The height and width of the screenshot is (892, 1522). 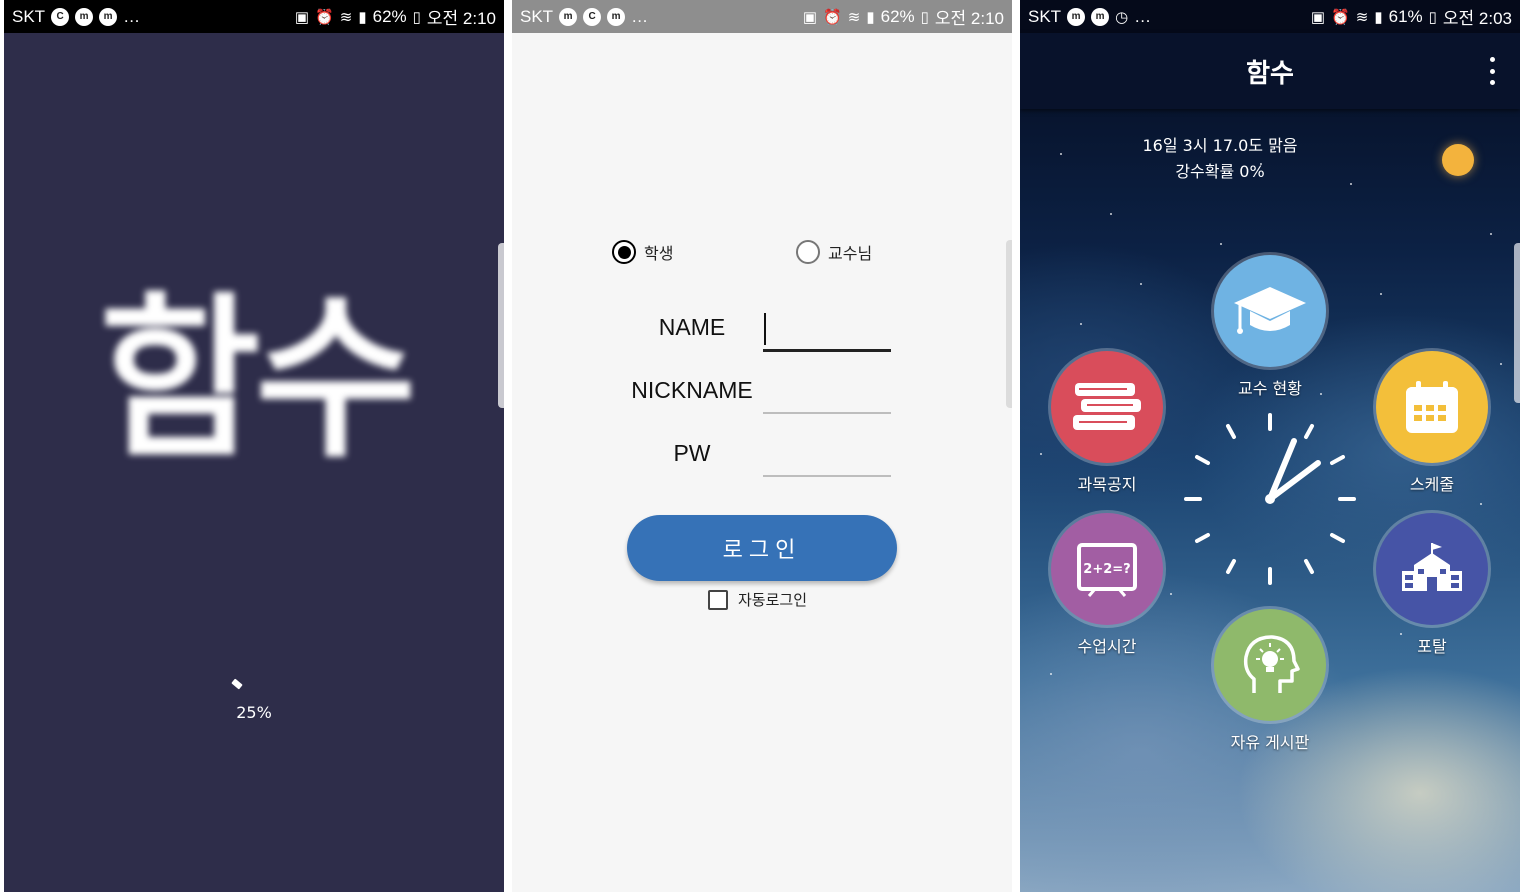 What do you see at coordinates (827, 396) in the screenshot?
I see `nickname-field` at bounding box center [827, 396].